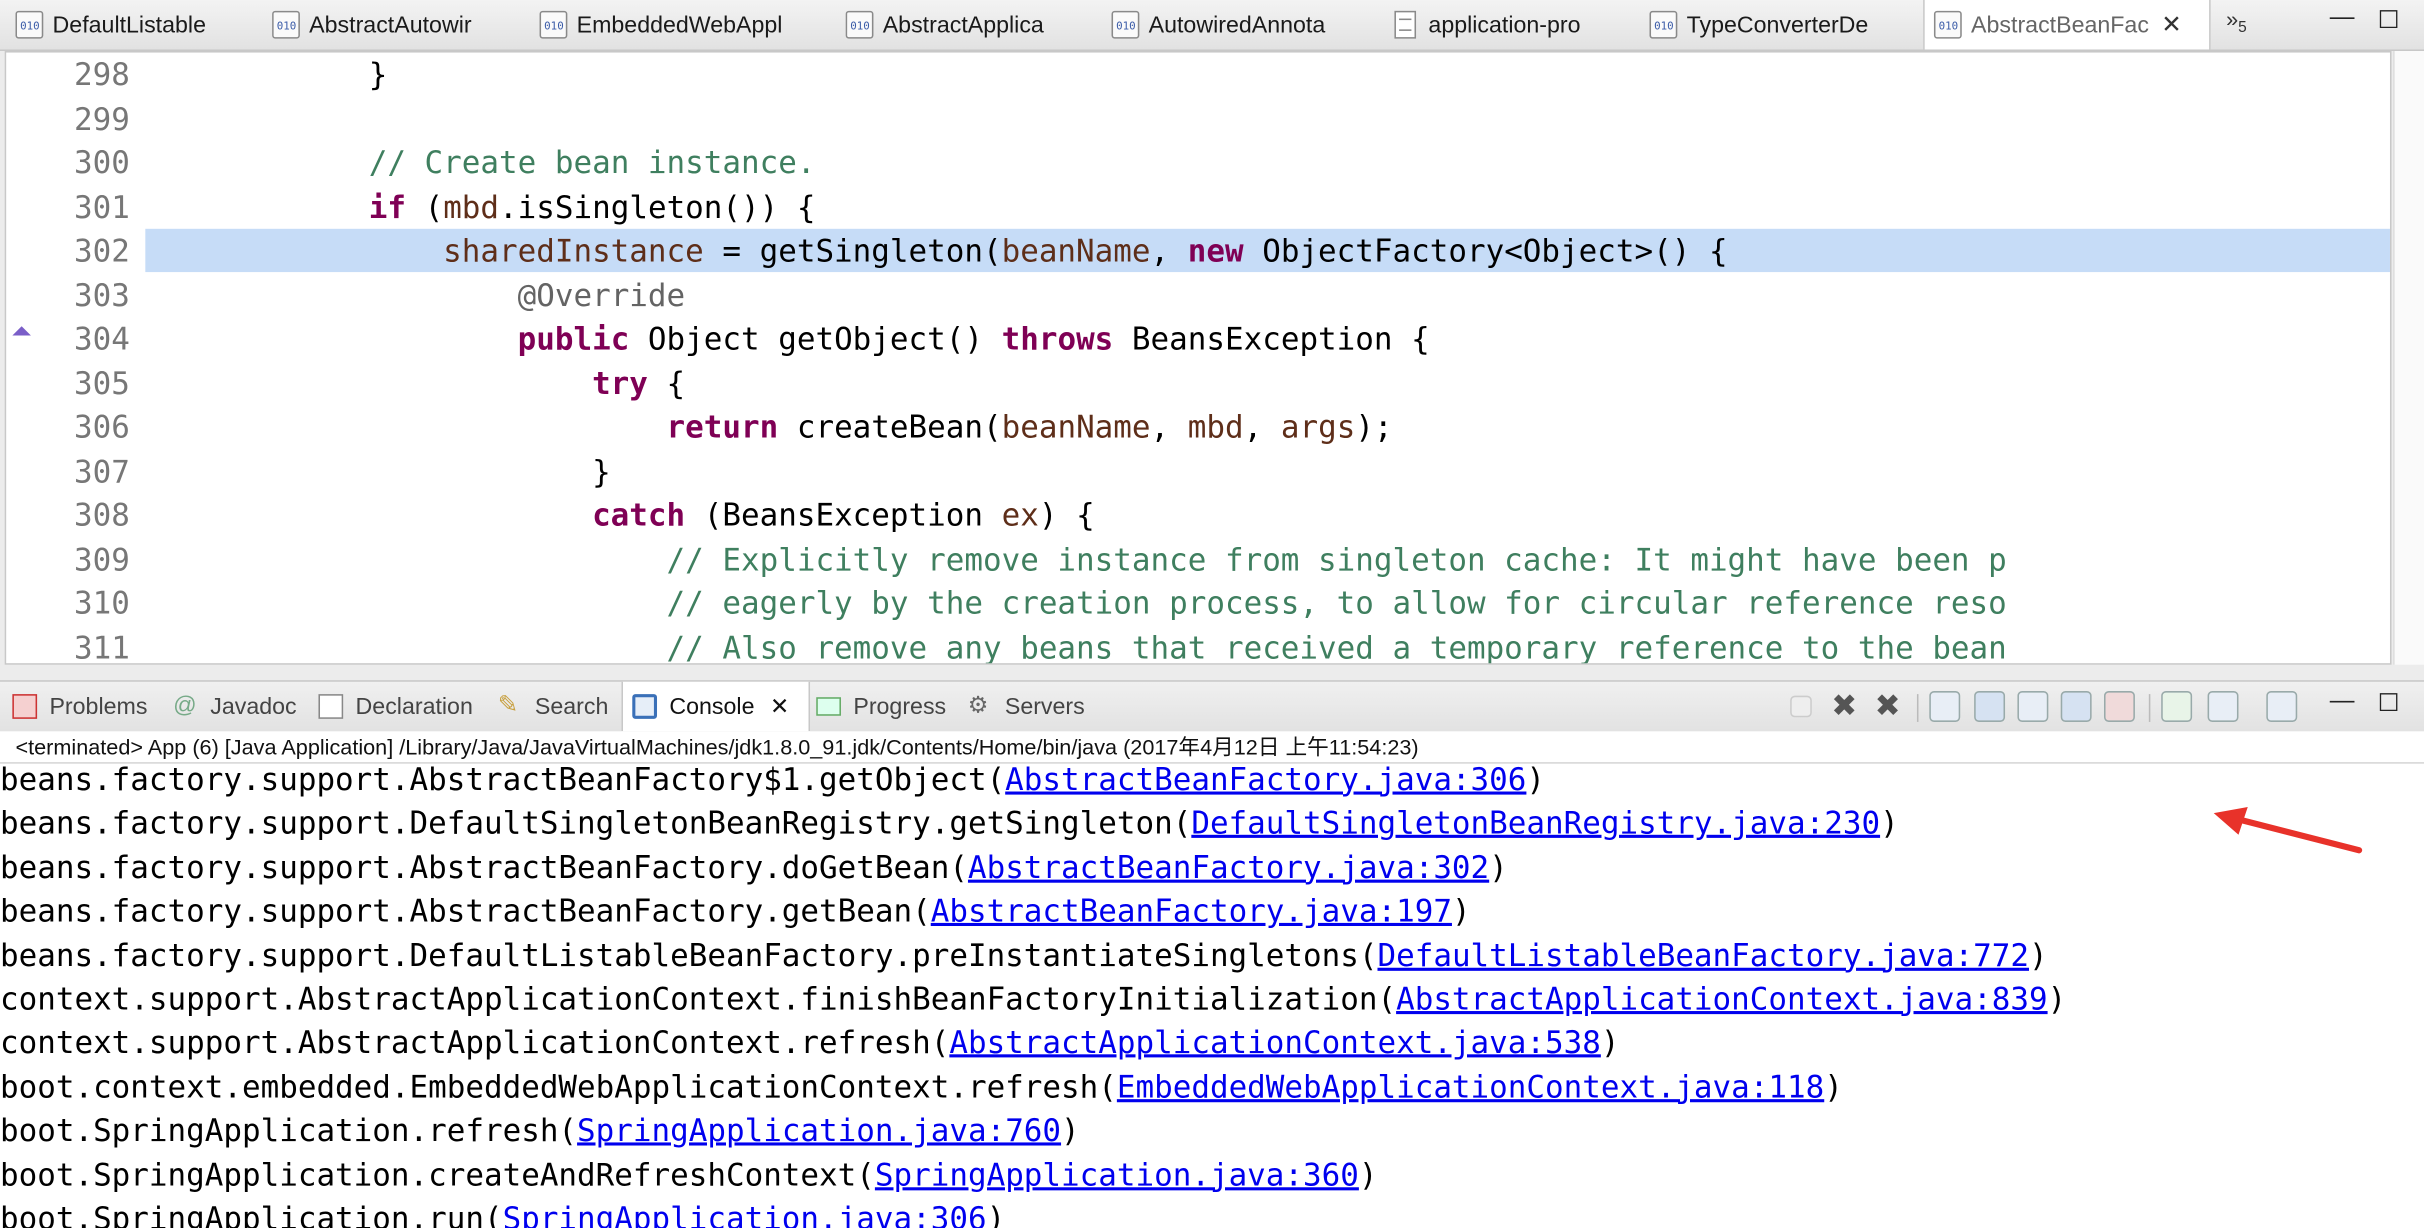 The width and height of the screenshot is (2424, 1228). I want to click on code-token: args, so click(1318, 427).